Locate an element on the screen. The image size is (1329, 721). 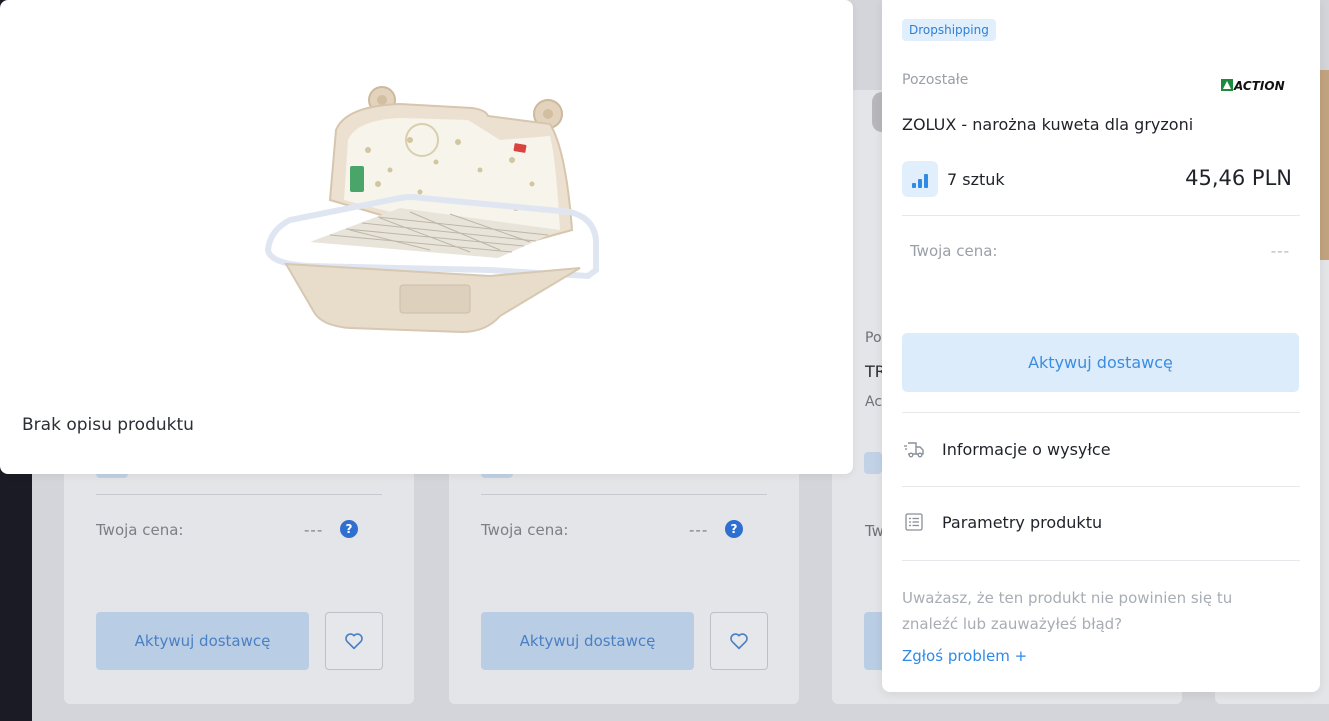
truck-icon is located at coordinates (914, 449).